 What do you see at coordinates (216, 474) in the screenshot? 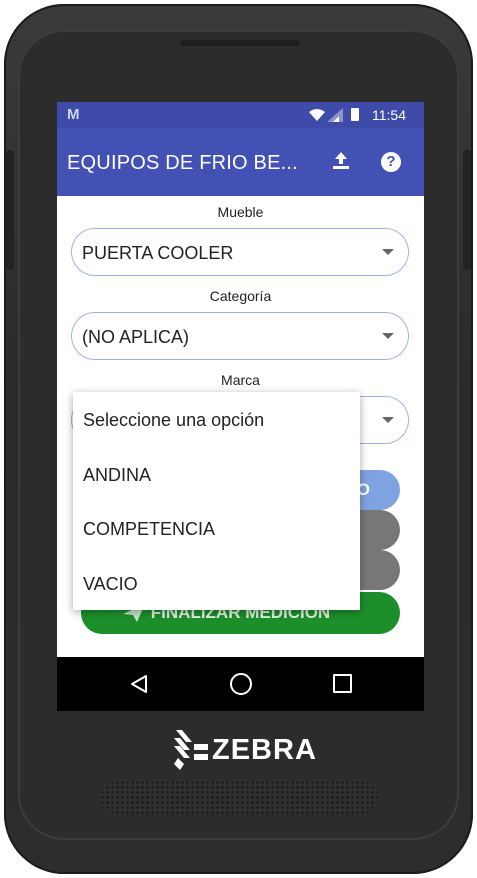
I see `dropdown-option: ANDINA` at bounding box center [216, 474].